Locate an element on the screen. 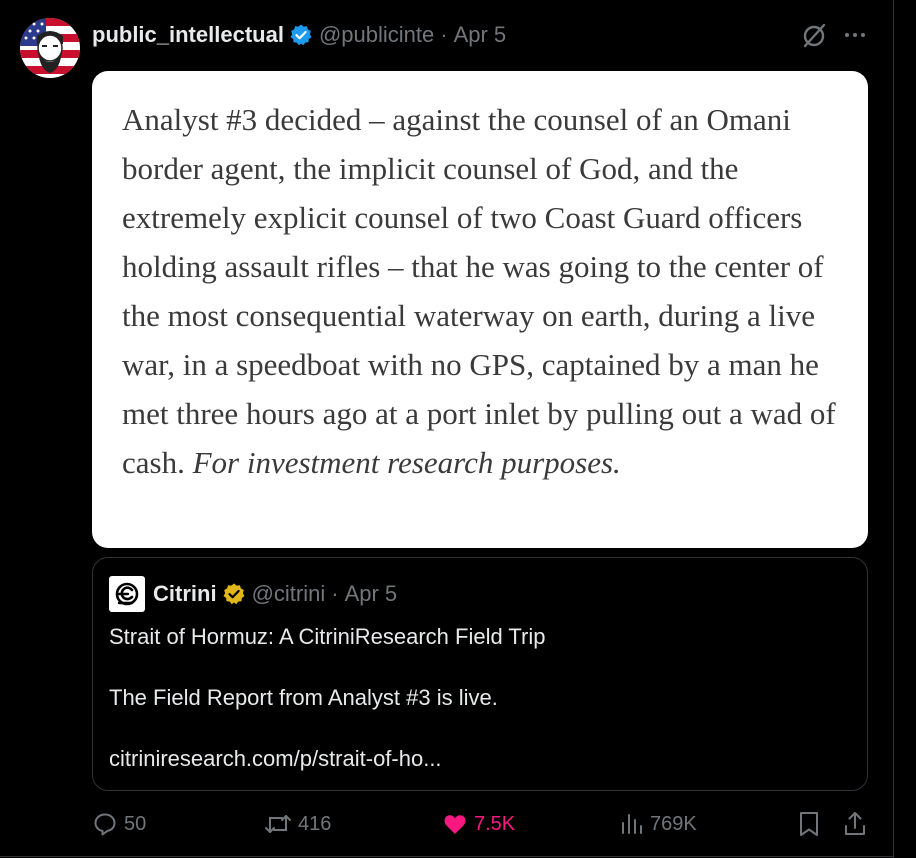  like-count: 7.5K is located at coordinates (495, 823).